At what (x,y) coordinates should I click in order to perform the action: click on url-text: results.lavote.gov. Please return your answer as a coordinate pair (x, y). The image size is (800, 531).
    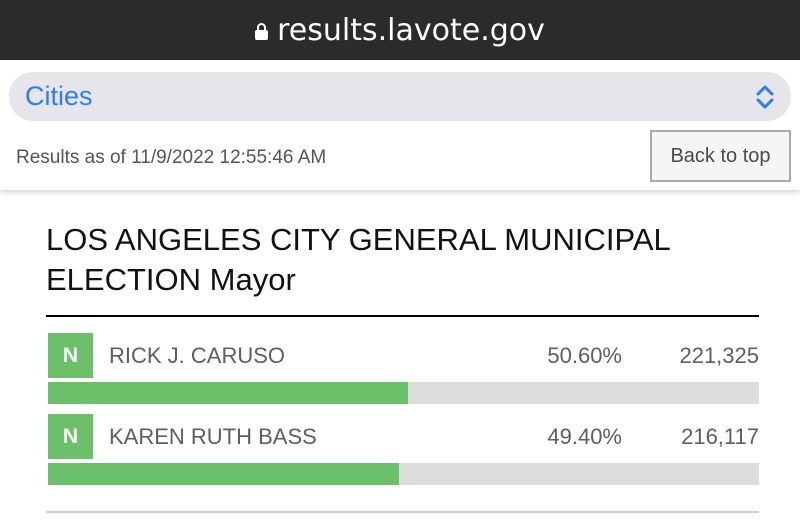
    Looking at the image, I should click on (411, 30).